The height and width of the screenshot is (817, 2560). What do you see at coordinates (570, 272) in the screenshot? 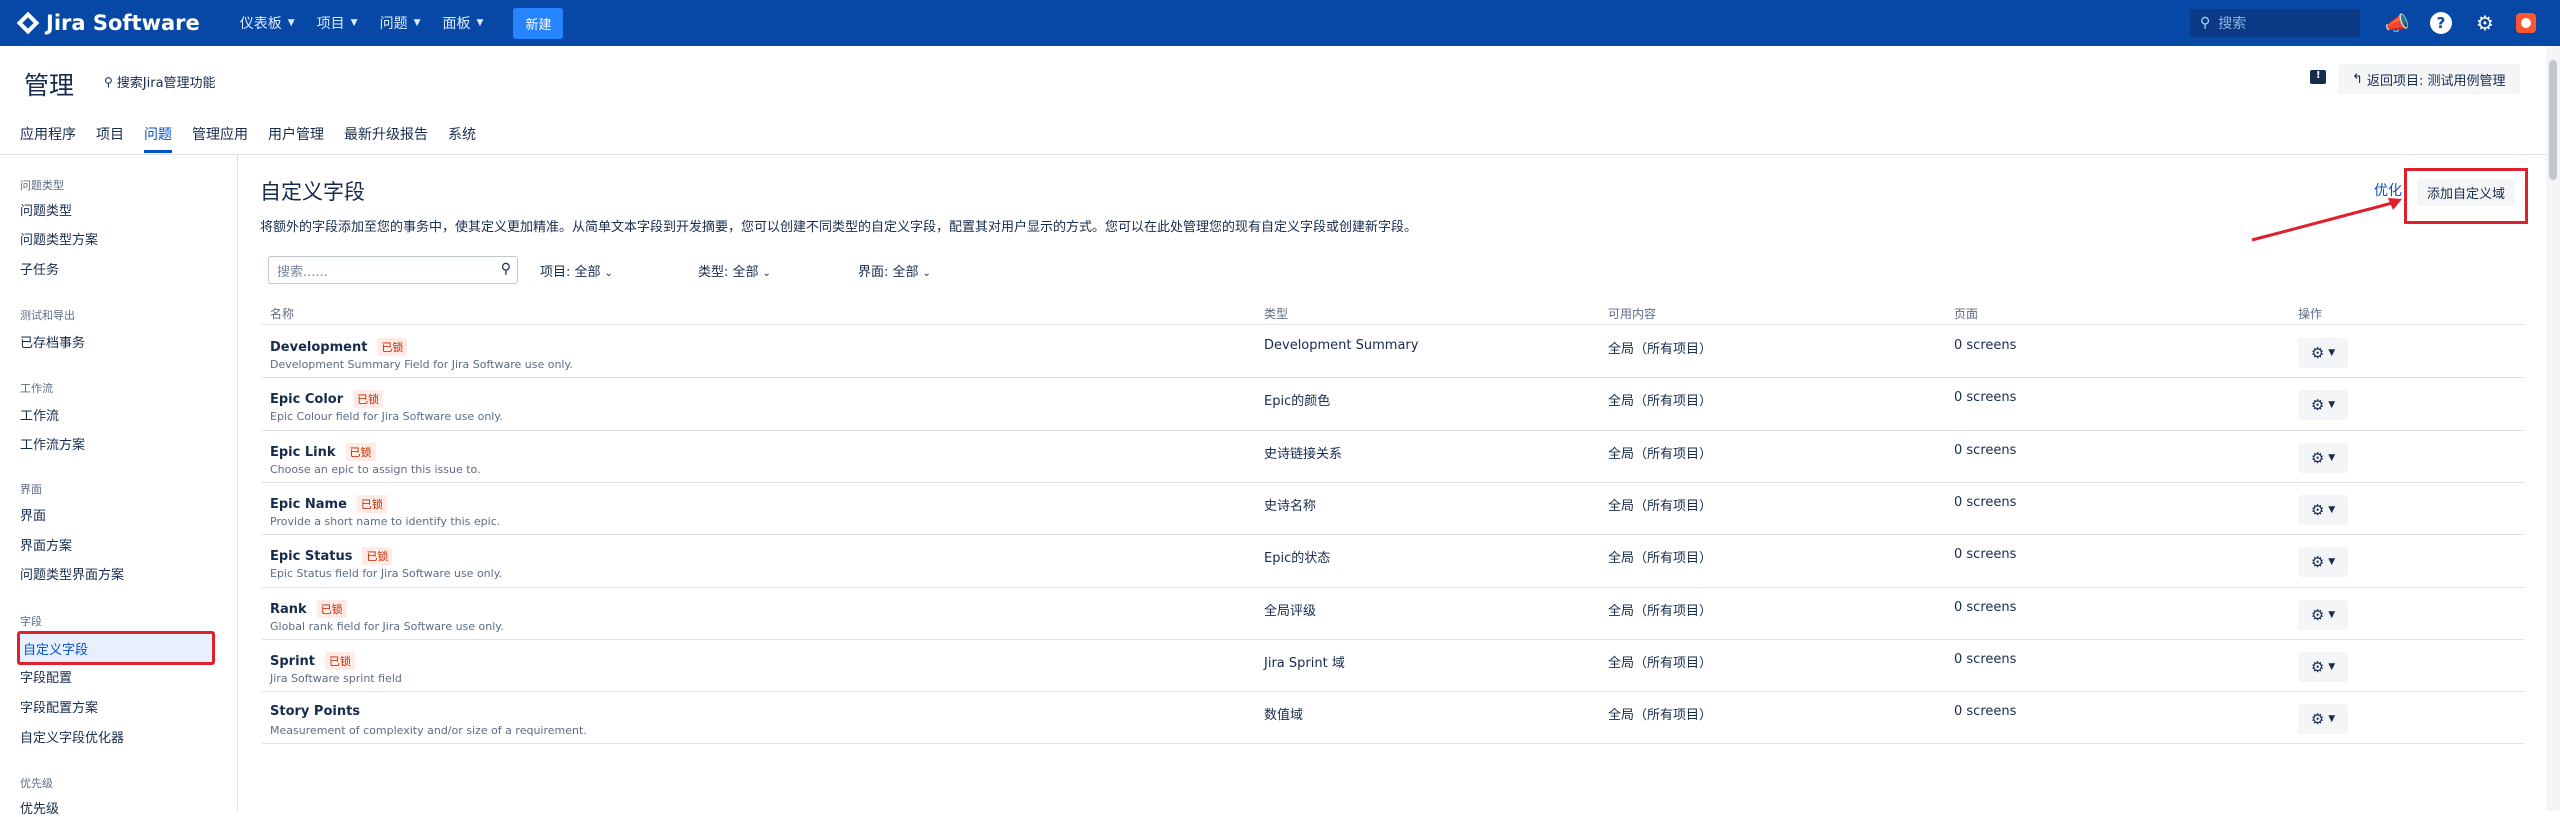
I see `filter-project-label: 项目: 全部` at bounding box center [570, 272].